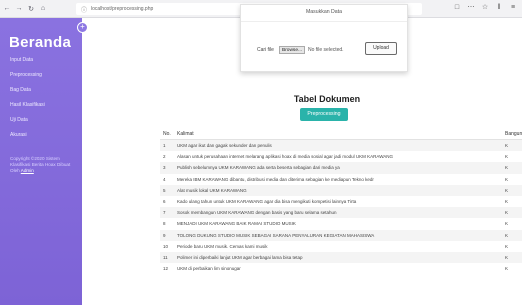  Describe the element at coordinates (341, 134) in the screenshot. I see `table-header: No. Kalimat Bangun` at that location.